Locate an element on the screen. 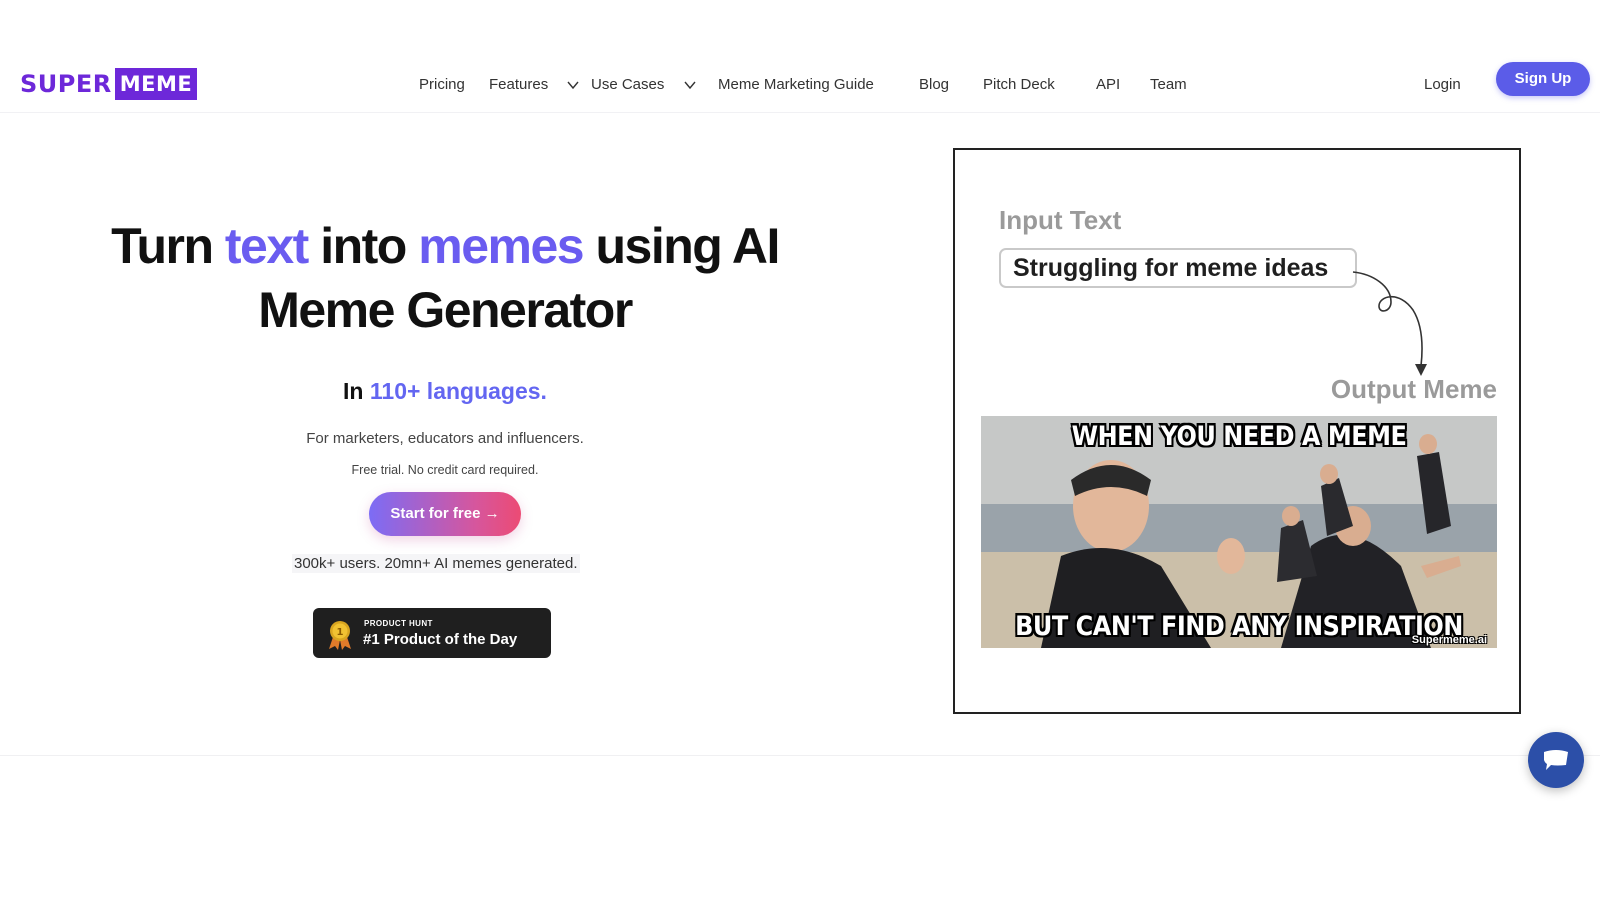 The height and width of the screenshot is (900, 1600). section-divider is located at coordinates (800, 755).